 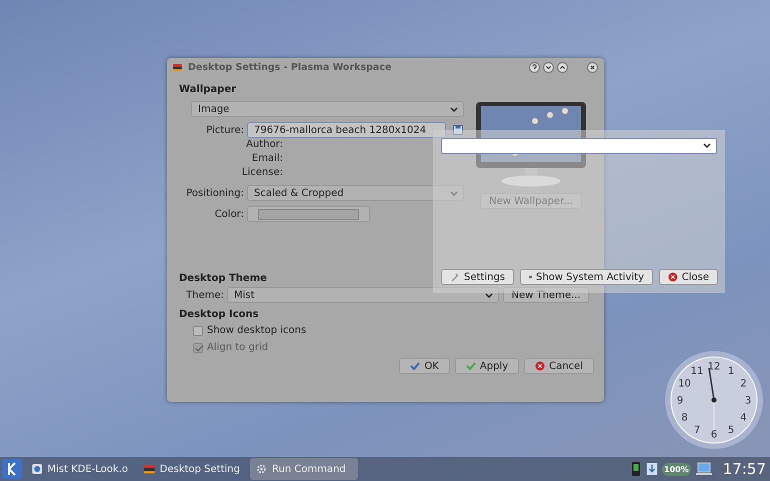 What do you see at coordinates (652, 469) in the screenshot?
I see `download-icon` at bounding box center [652, 469].